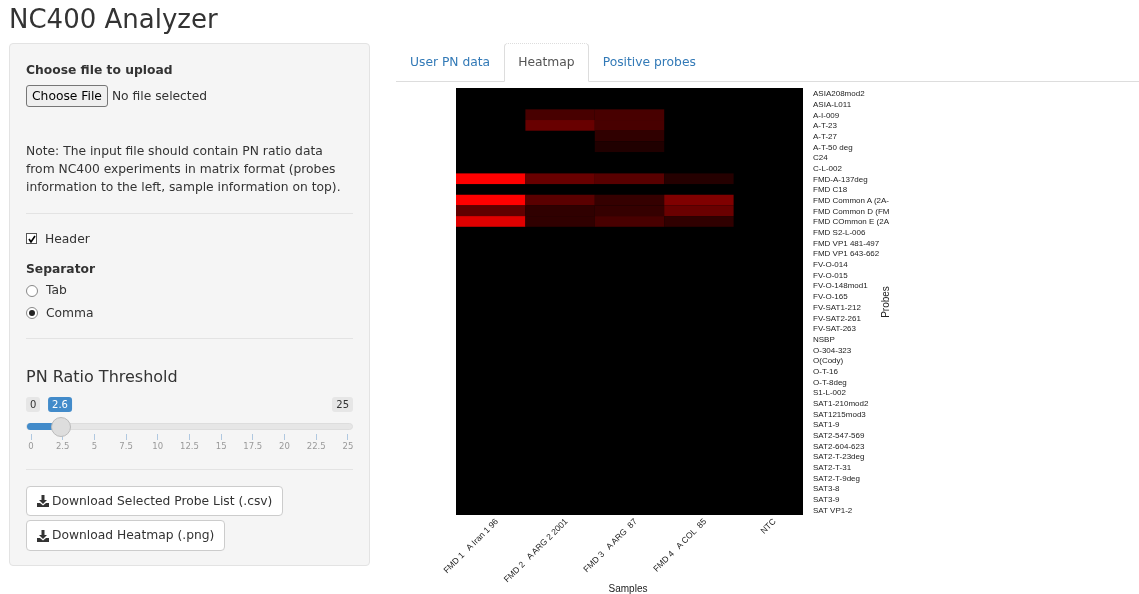 The height and width of the screenshot is (594, 1139). What do you see at coordinates (546, 62) in the screenshot?
I see `tab: Heatmap` at bounding box center [546, 62].